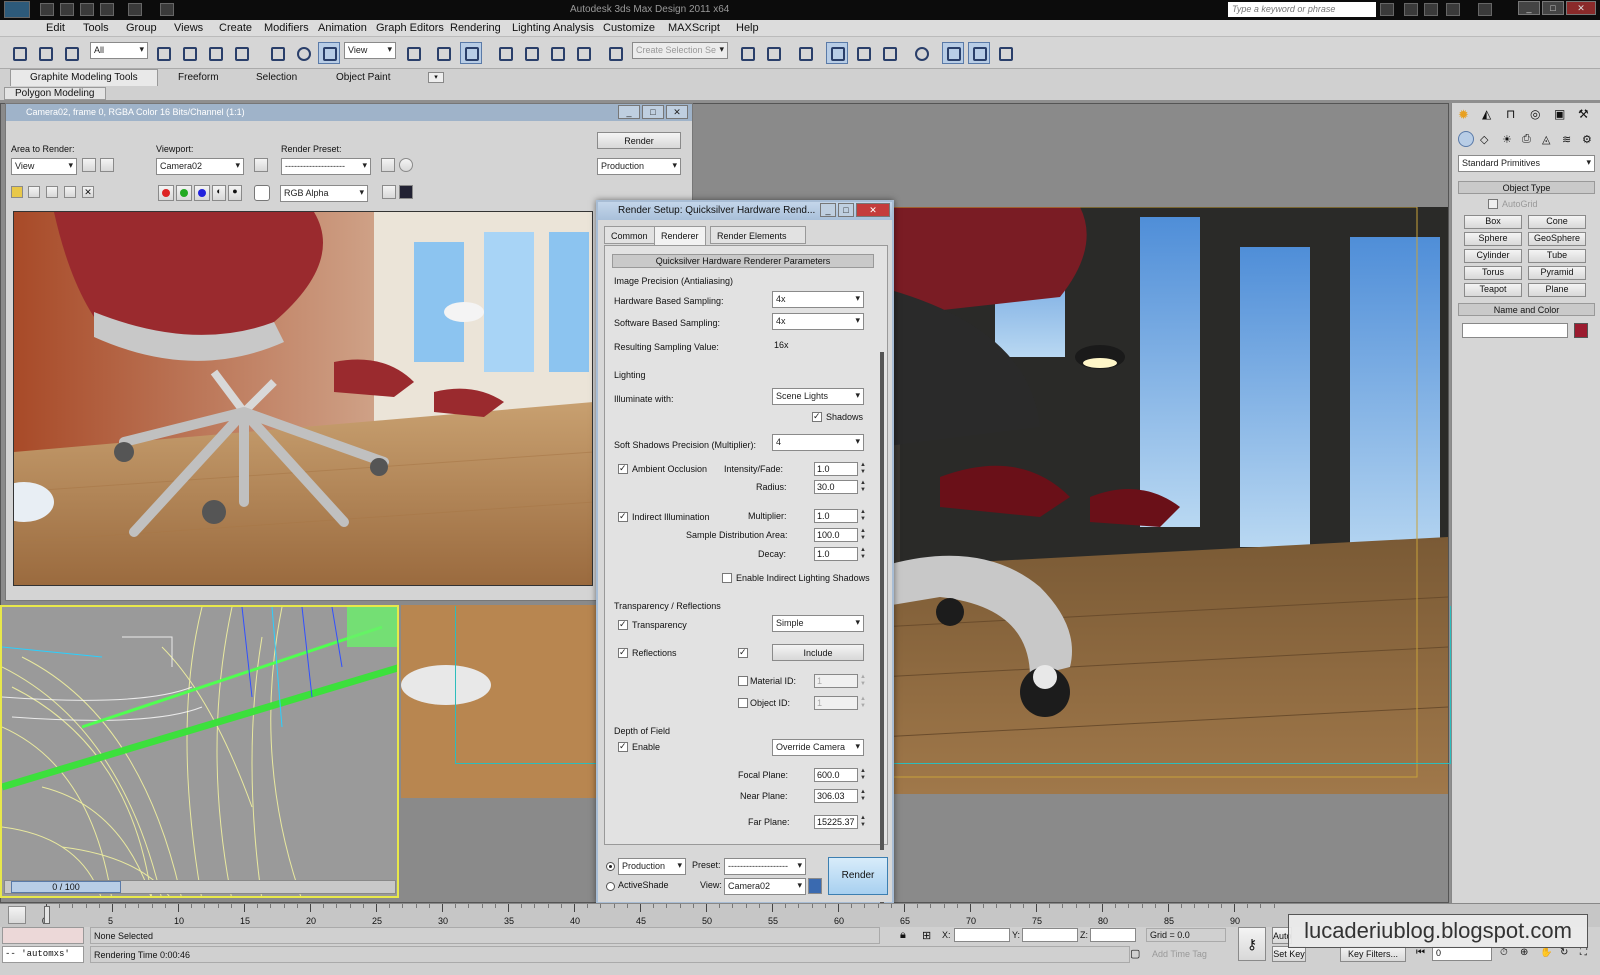  What do you see at coordinates (389, 192) in the screenshot?
I see `toggle-ui-overlay-icon` at bounding box center [389, 192].